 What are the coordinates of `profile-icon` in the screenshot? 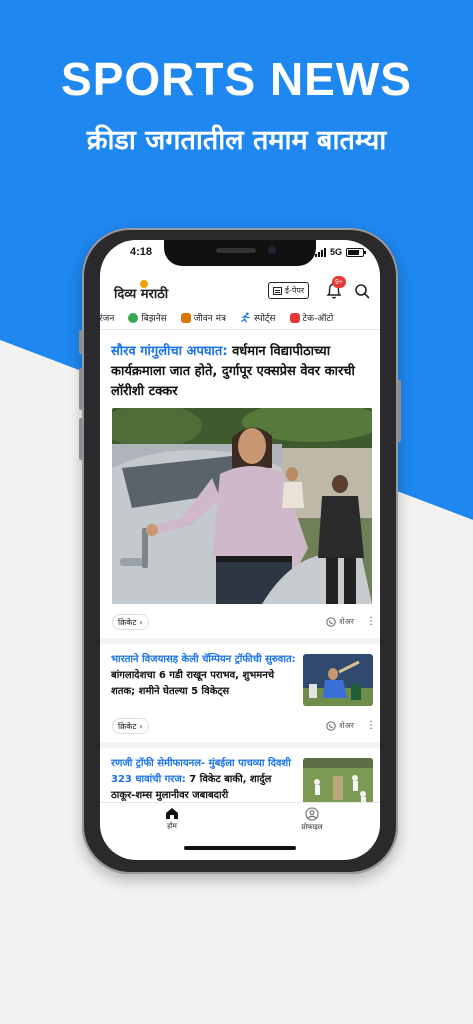 It's located at (312, 814).